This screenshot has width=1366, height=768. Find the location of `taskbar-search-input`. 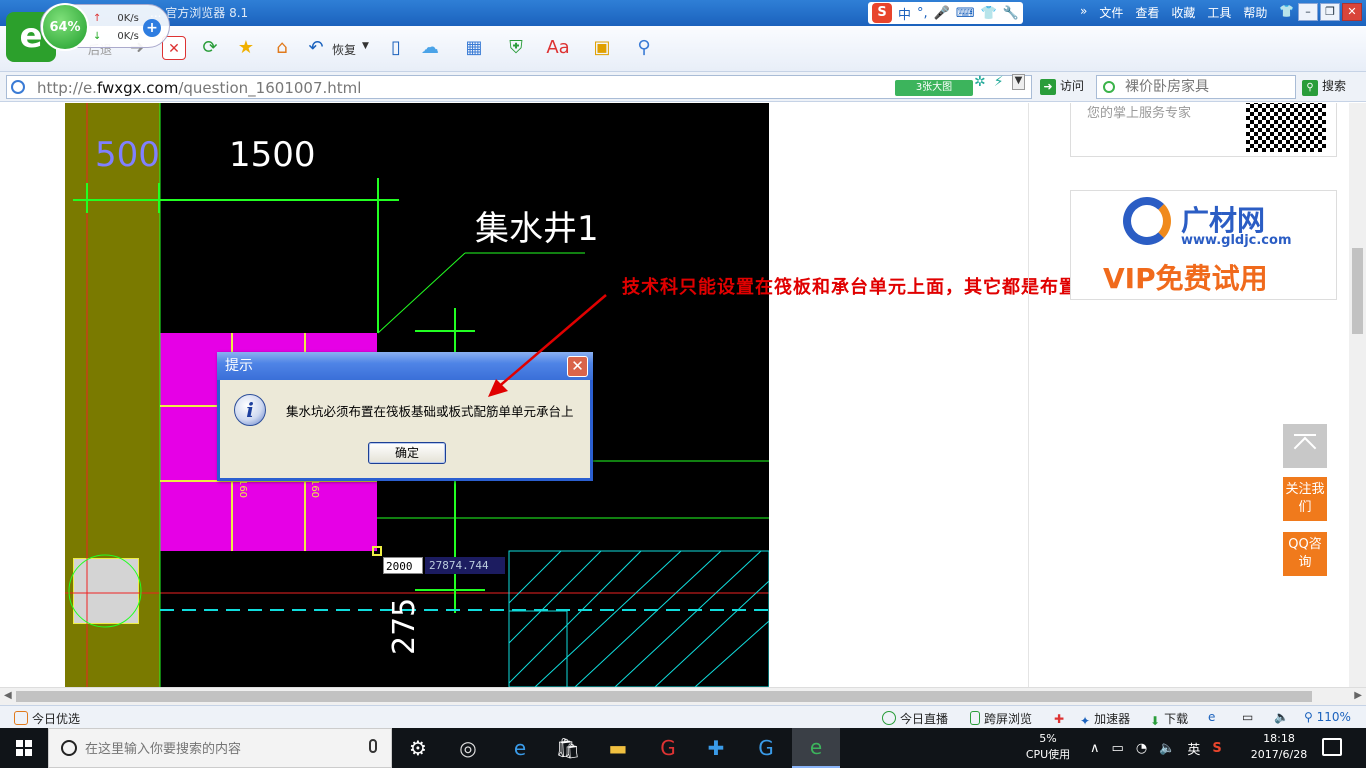

taskbar-search-input is located at coordinates (225, 749).